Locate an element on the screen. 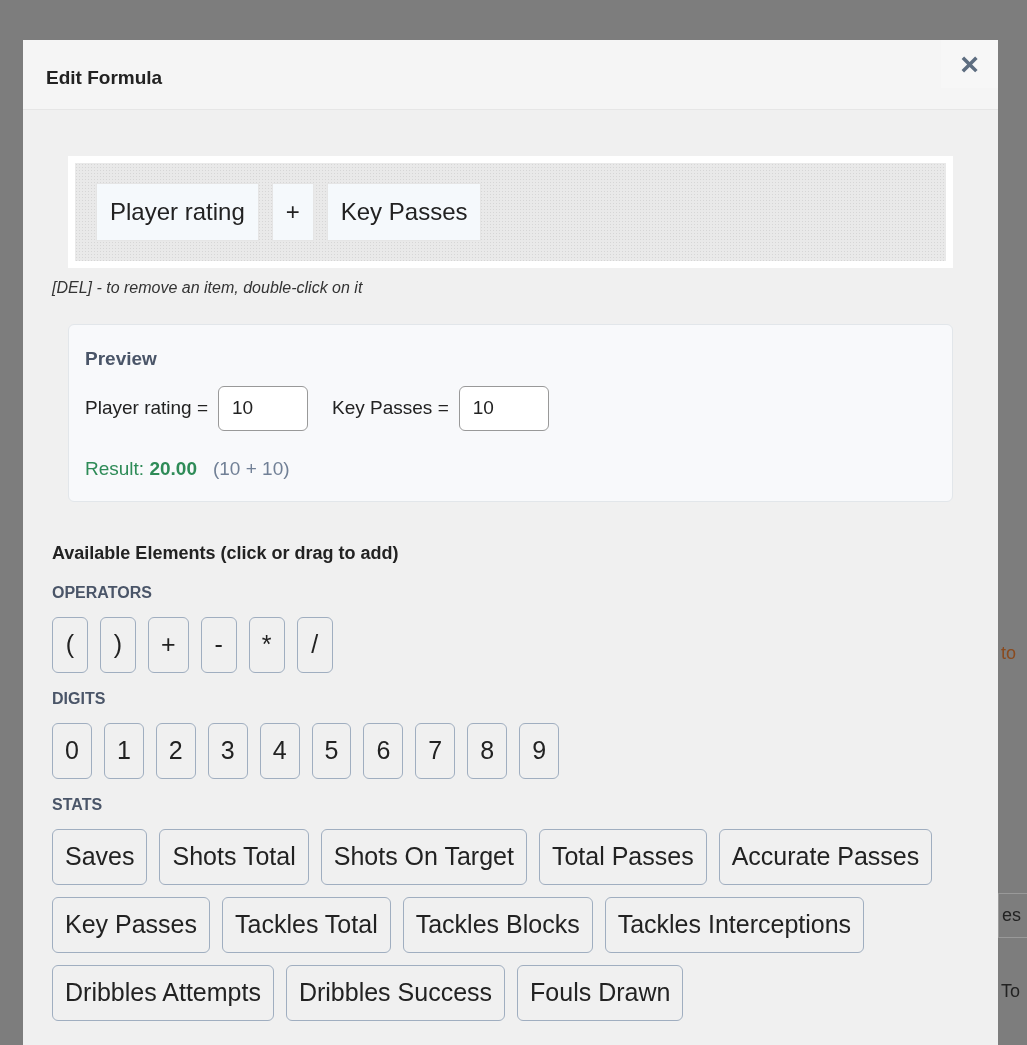 This screenshot has height=1045, width=1027. element-chip: ( is located at coordinates (70, 645).